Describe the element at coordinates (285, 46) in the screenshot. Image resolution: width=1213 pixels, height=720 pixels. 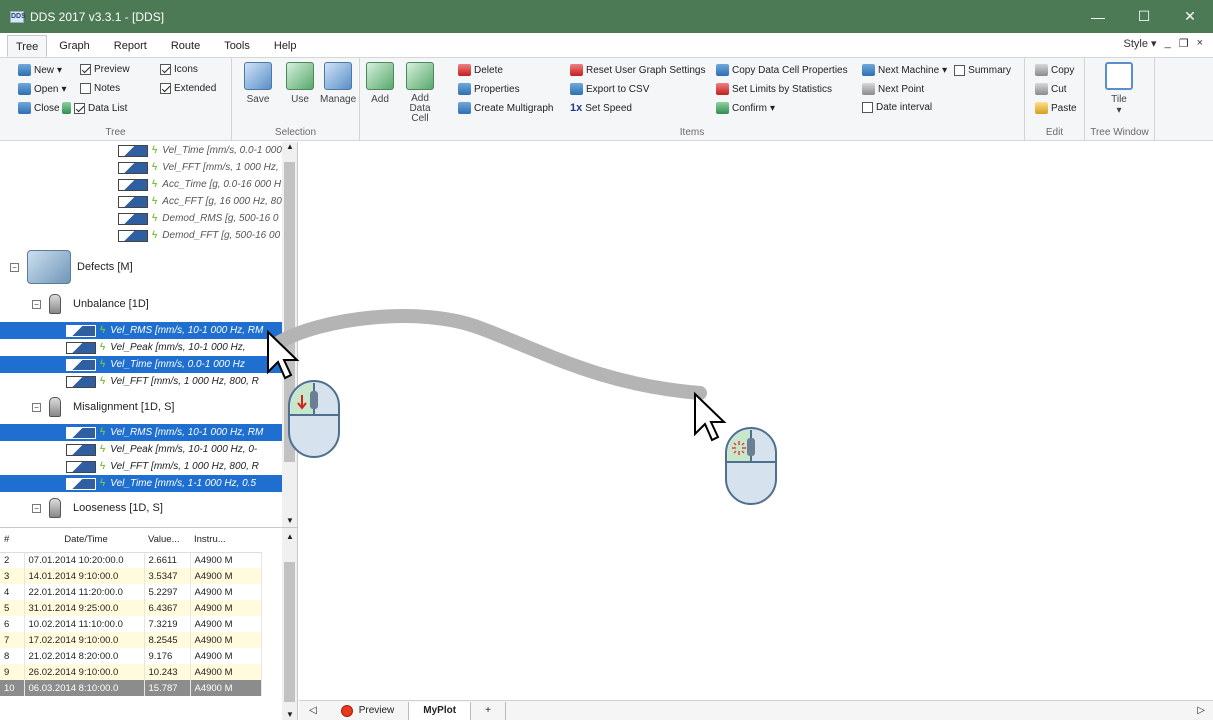
I see `tab-help: Help` at that location.